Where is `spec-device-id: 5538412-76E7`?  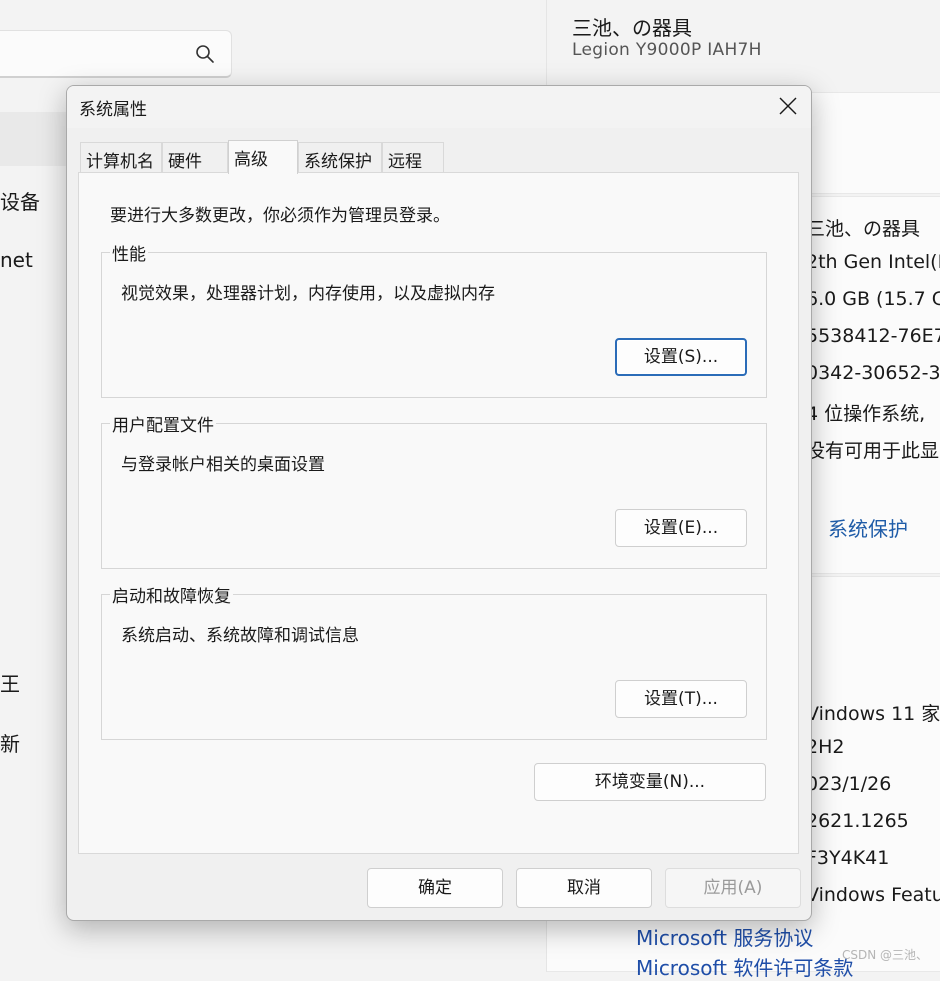
spec-device-id: 5538412-76E7 is located at coordinates (873, 336).